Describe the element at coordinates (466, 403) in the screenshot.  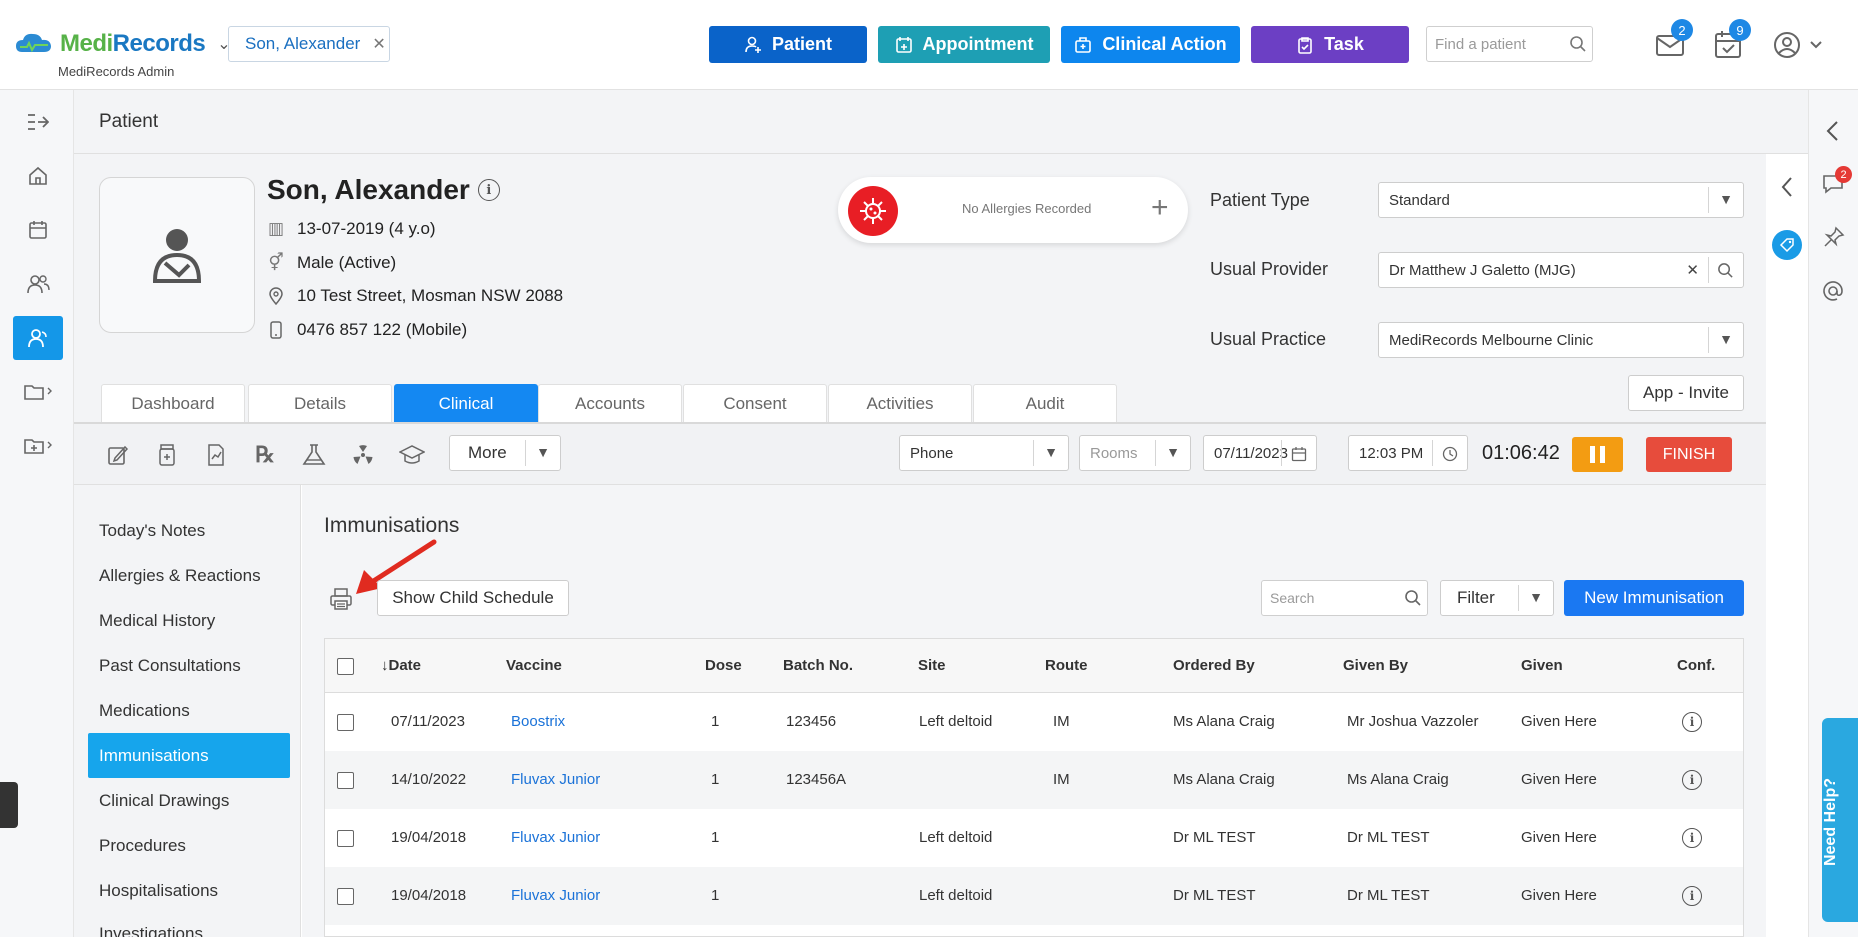
I see `tab-clinical: Clinical` at that location.